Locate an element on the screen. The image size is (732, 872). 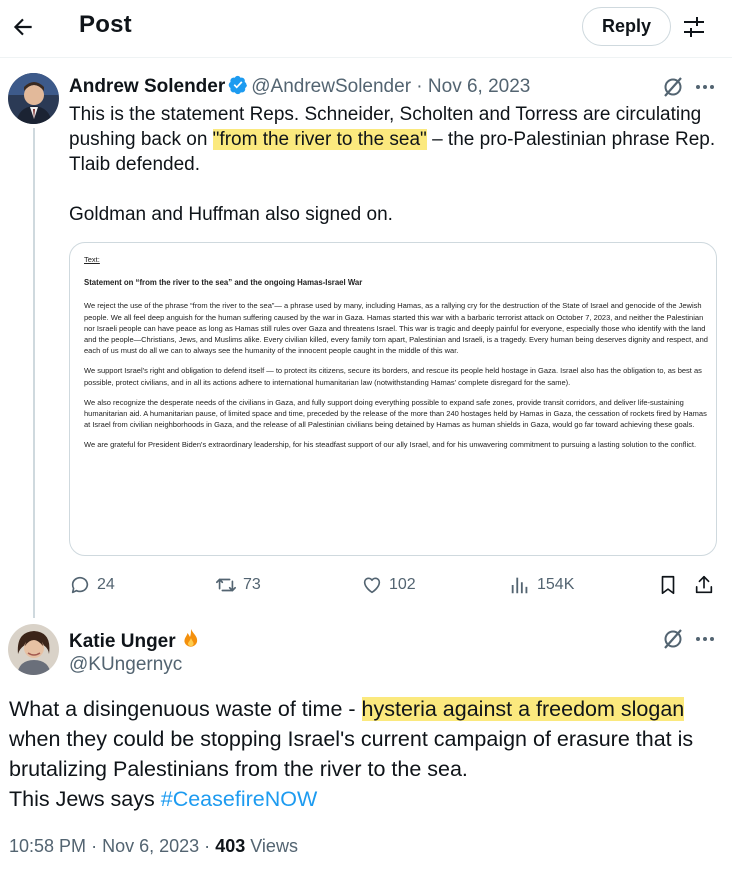
bookmark-action is located at coordinates (668, 585).